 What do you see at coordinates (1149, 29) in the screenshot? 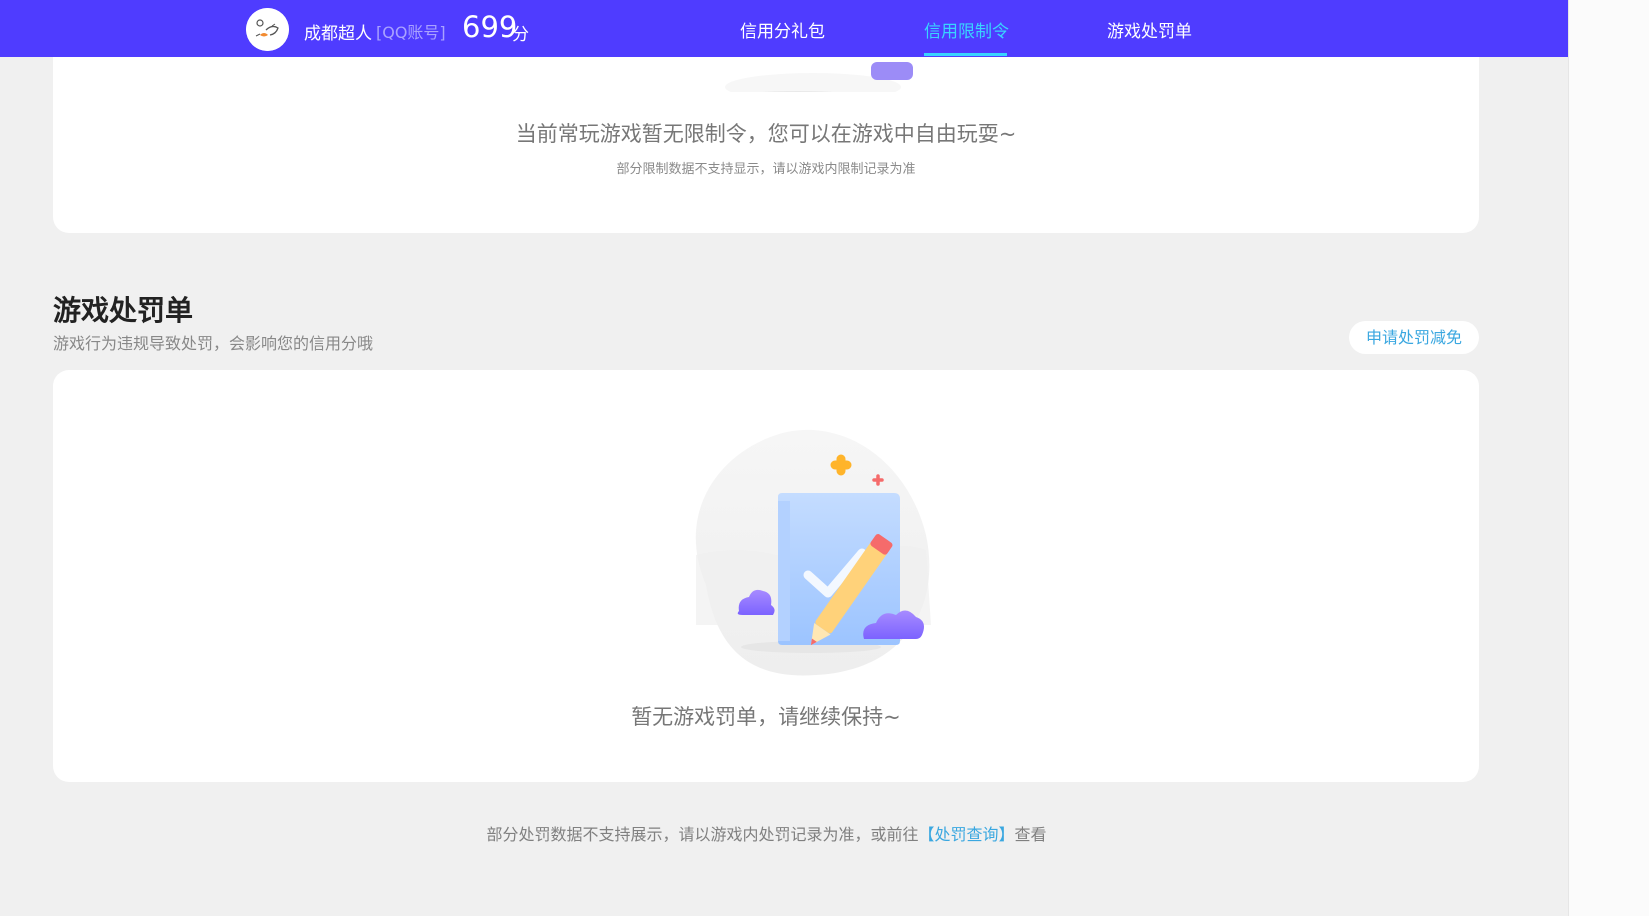
I see `tab-game-penalty: 游戏处罚单` at bounding box center [1149, 29].